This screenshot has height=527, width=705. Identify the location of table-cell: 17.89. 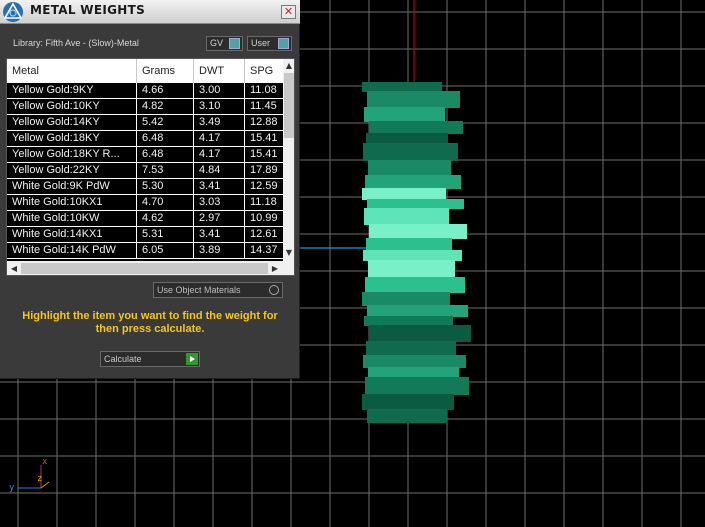
(264, 170).